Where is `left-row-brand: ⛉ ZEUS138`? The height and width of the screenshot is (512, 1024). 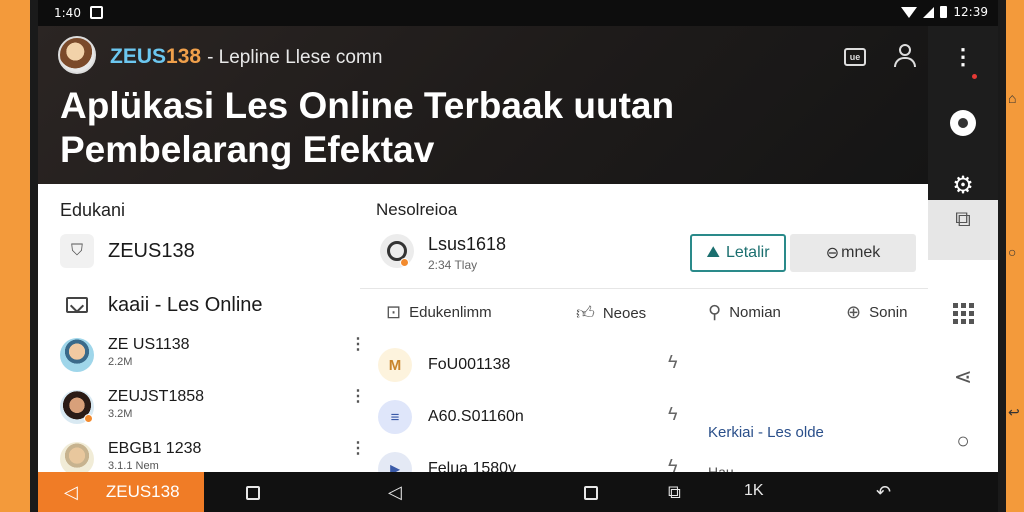
left-row-brand: ⛉ ZEUS138 is located at coordinates (127, 251).